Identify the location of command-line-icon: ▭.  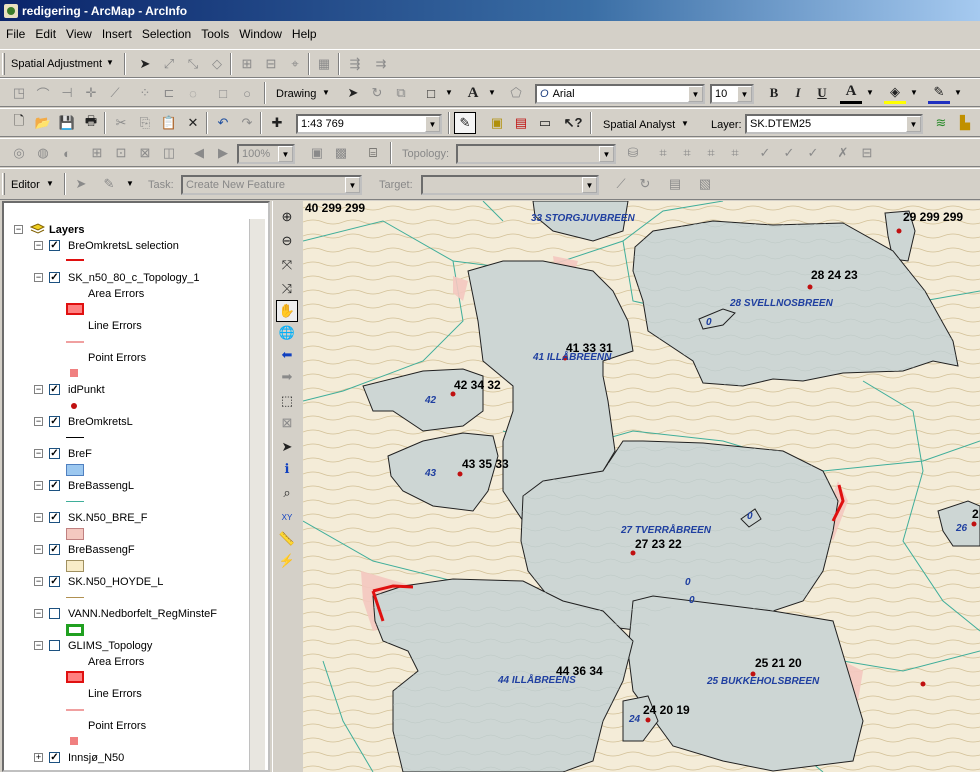
(545, 123).